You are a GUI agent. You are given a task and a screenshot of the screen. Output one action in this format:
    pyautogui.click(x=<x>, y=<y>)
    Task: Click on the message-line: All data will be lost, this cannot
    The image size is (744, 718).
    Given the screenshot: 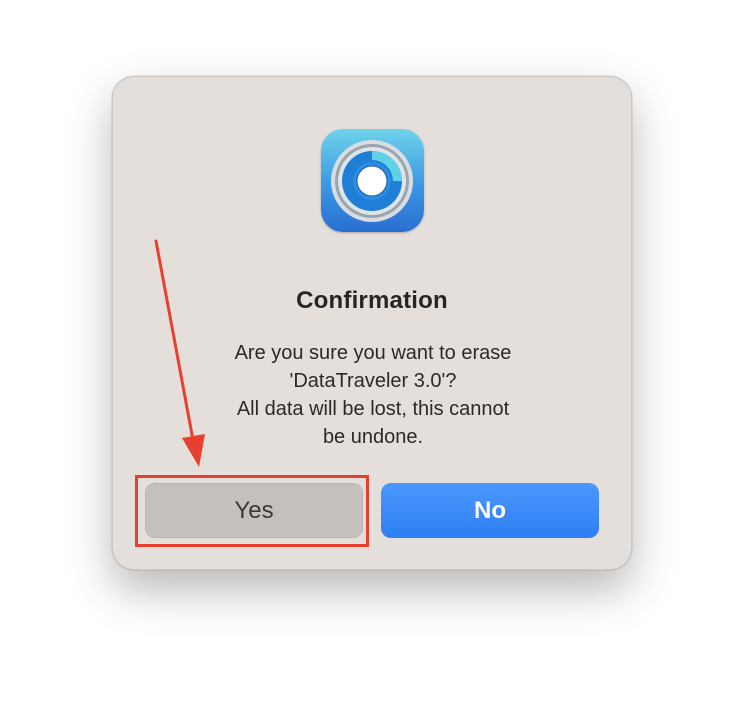 What is the action you would take?
    pyautogui.click(x=373, y=409)
    